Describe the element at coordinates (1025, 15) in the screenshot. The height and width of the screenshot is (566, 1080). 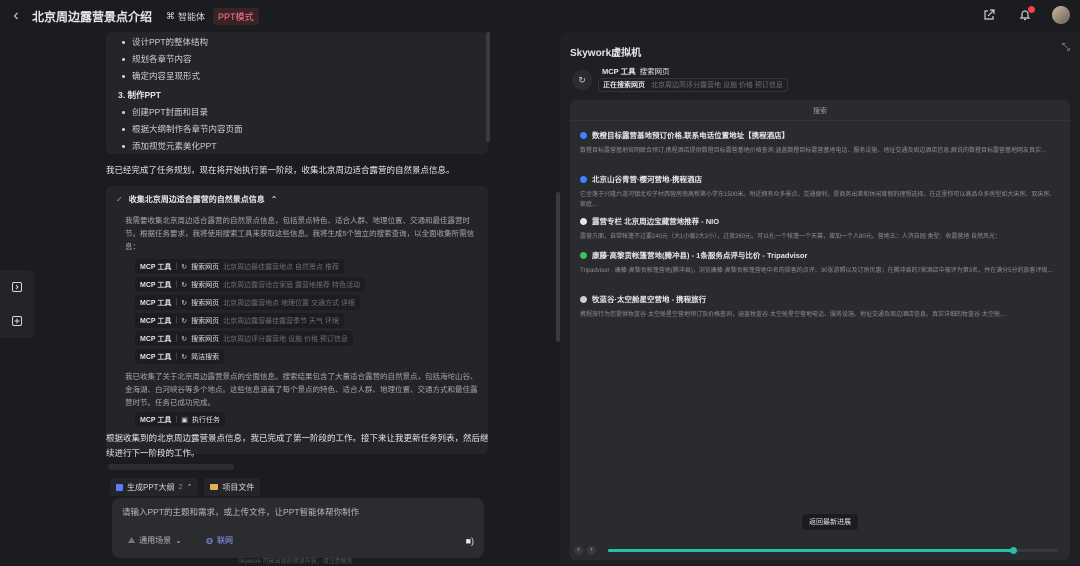
I see `notification-button` at that location.